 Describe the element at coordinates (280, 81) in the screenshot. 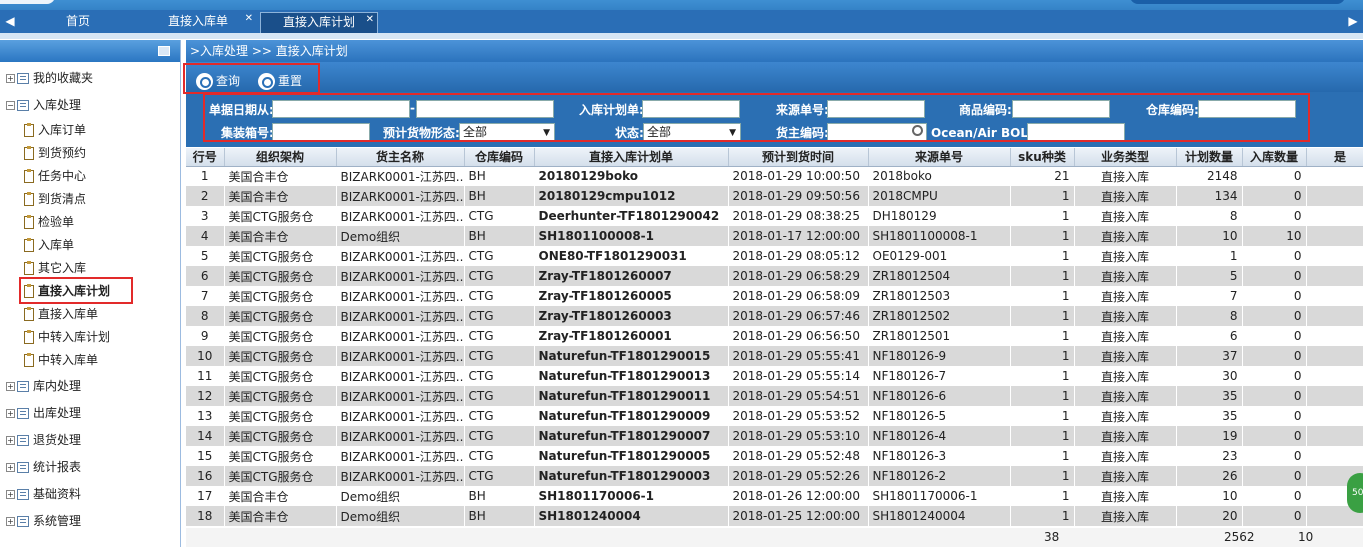

I see `reset-button: 重置` at that location.